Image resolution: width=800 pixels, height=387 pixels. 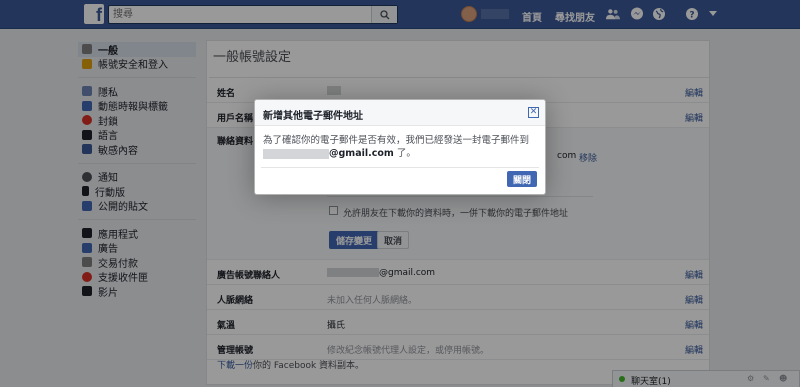 I want to click on dialog-message-text: 為了確認你的電子郵件是否有效，我們已經發送一封電子郵件到, so click(x=396, y=140).